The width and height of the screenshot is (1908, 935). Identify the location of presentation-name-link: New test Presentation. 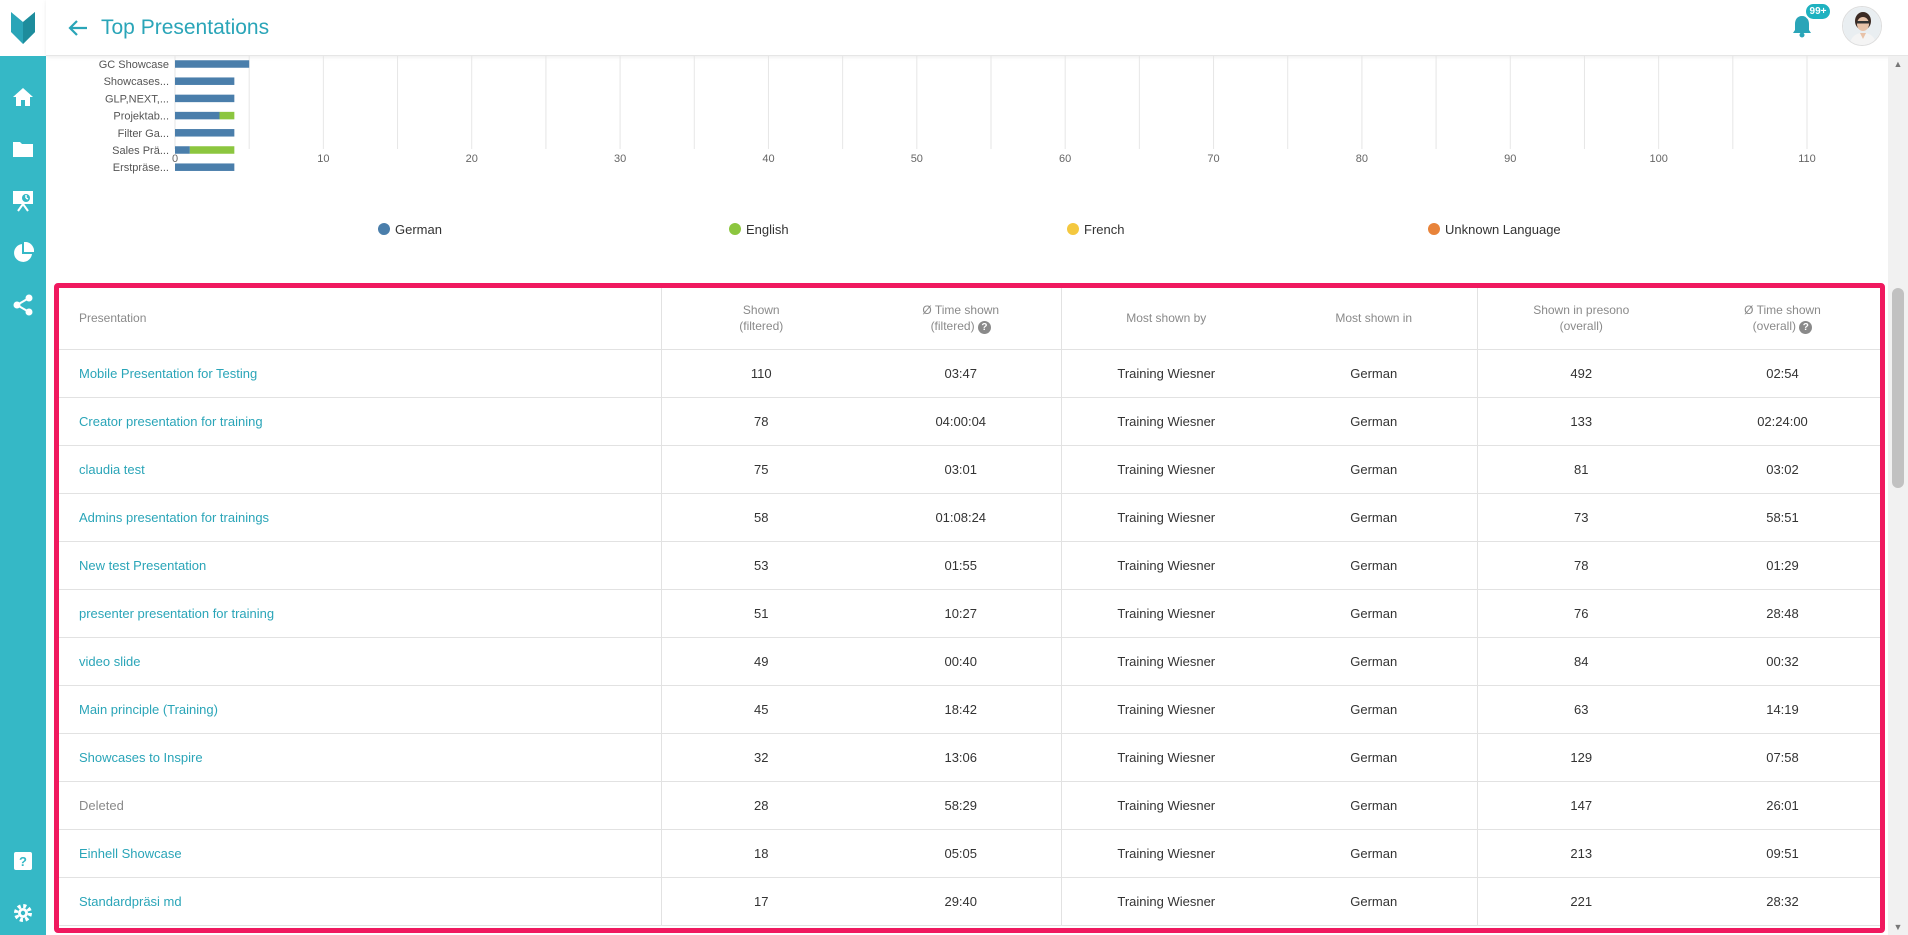
(360, 565).